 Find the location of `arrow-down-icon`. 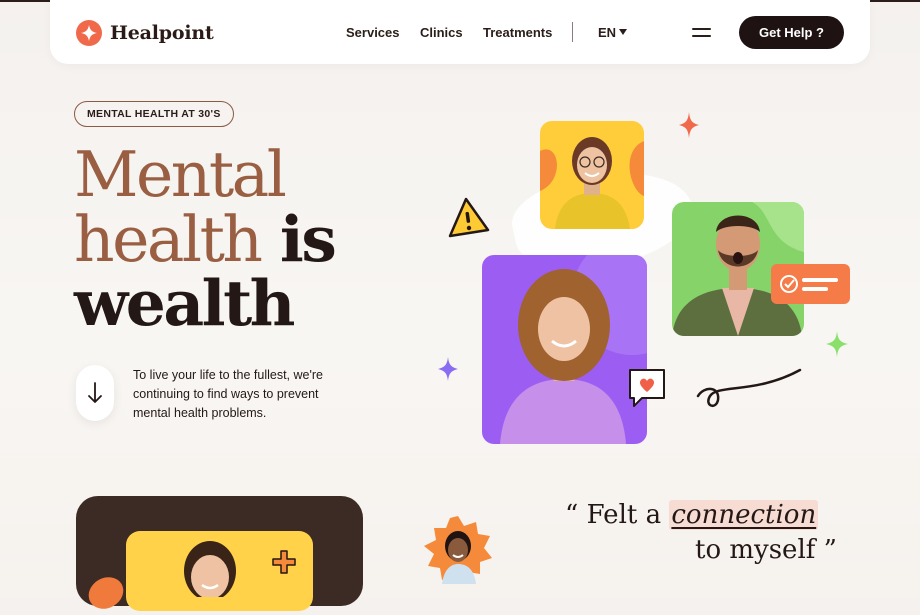

arrow-down-icon is located at coordinates (95, 392).